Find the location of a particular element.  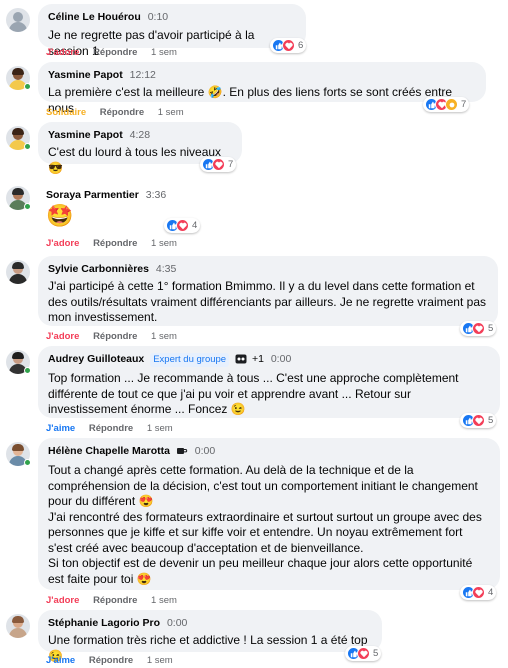

coffee-icon is located at coordinates (182, 453).